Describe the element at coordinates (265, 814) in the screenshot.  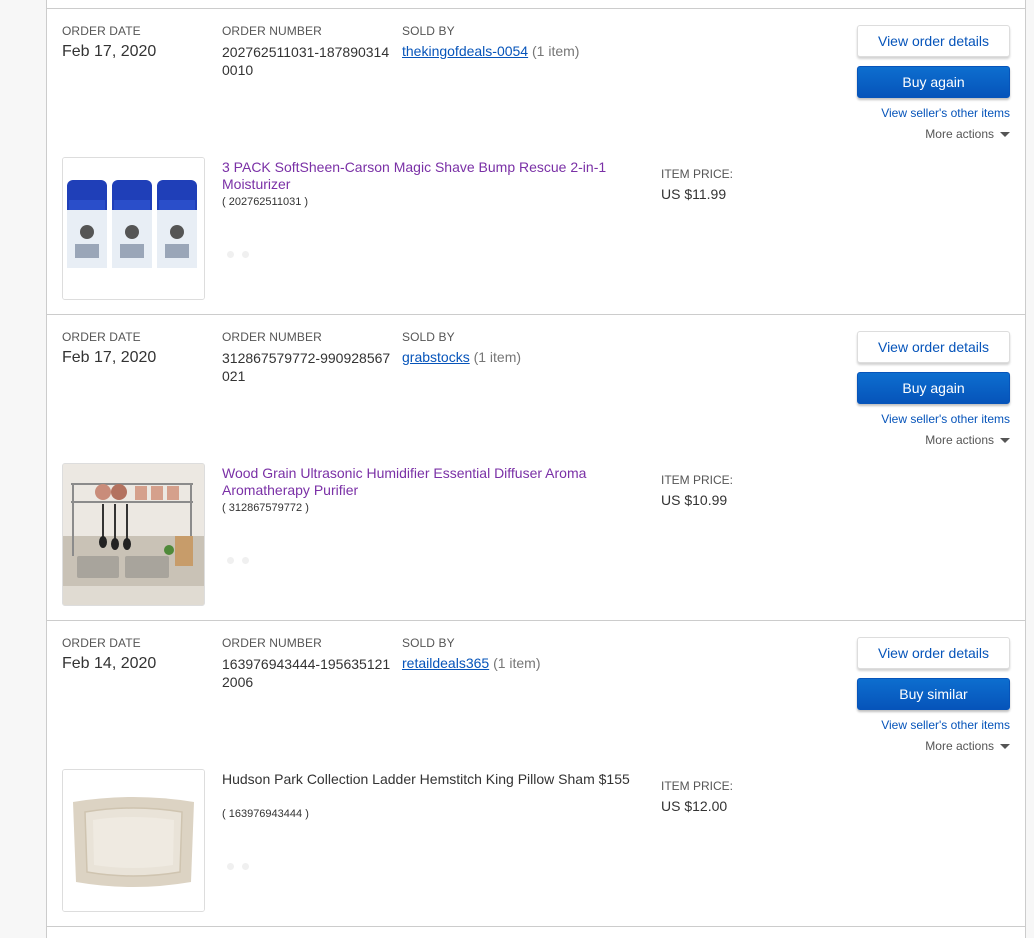
I see `item-id: ( 163976943444 )` at that location.